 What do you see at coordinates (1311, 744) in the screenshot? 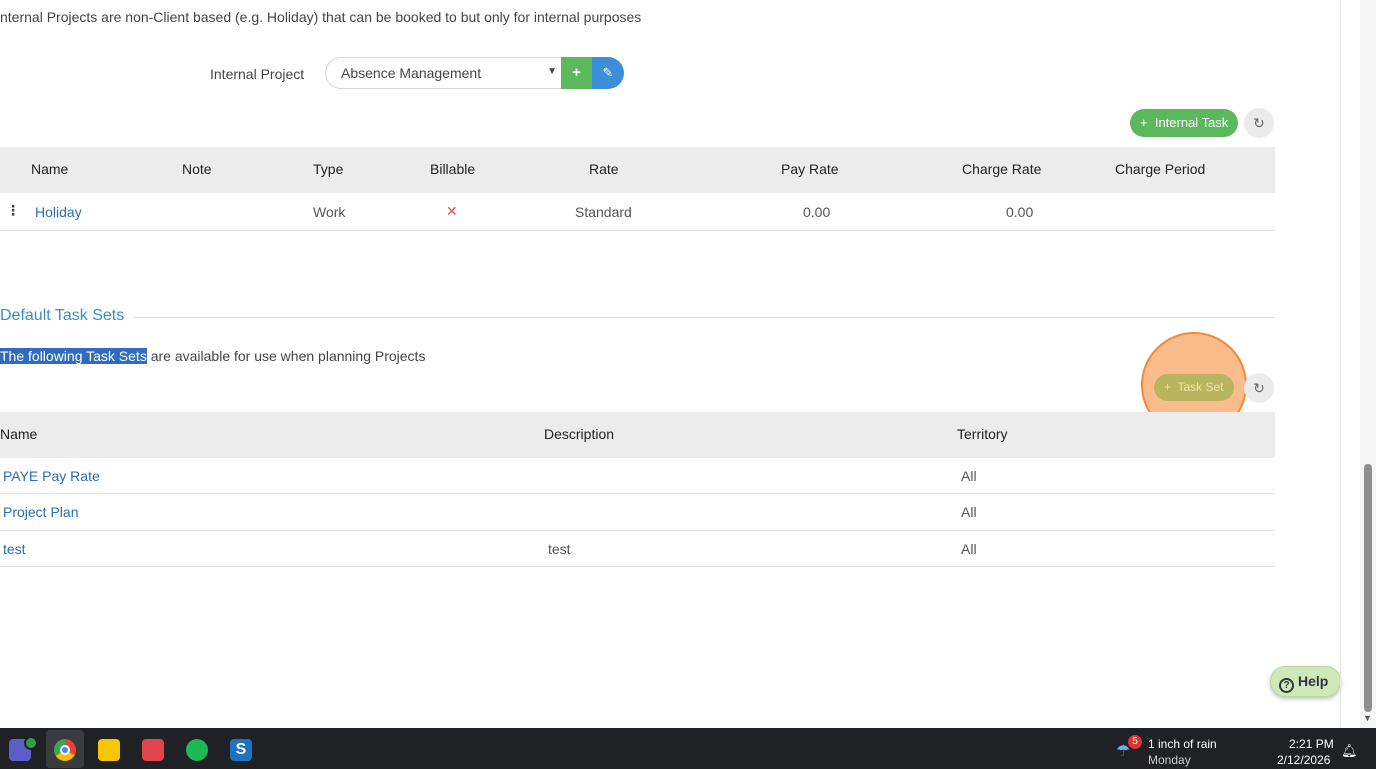
I see `clock-time: 2:21 PM` at bounding box center [1311, 744].